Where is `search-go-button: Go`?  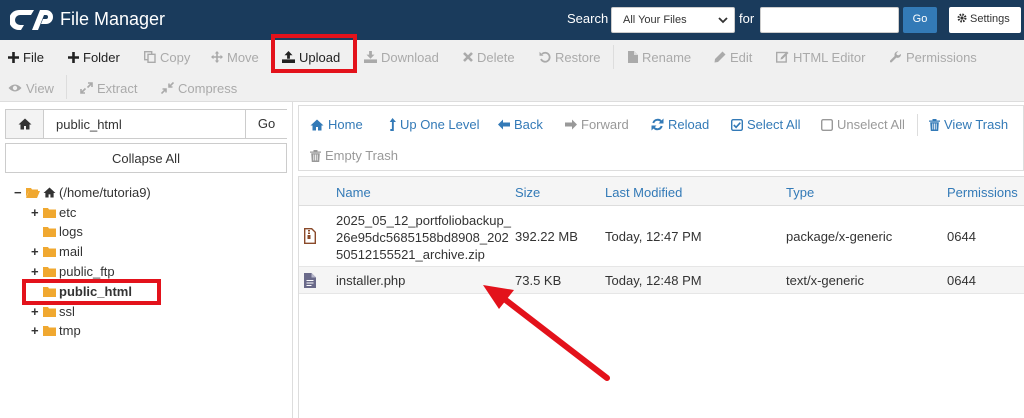 search-go-button: Go is located at coordinates (920, 20).